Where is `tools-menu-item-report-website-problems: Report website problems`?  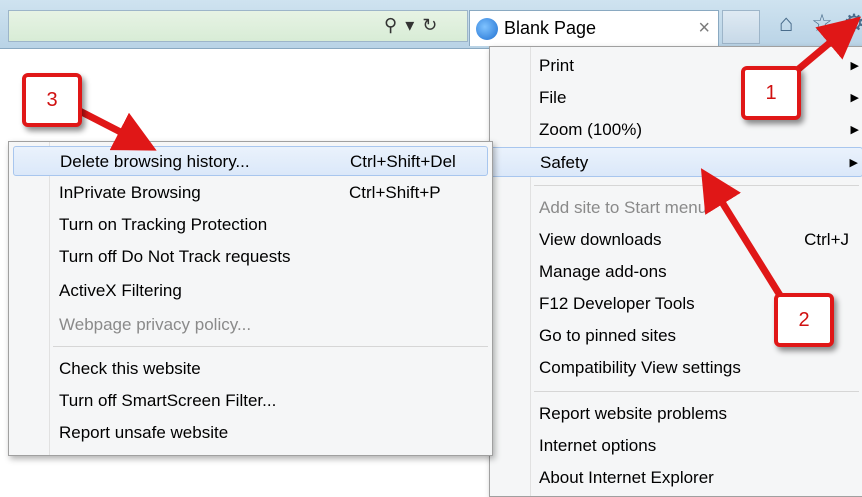
tools-menu-item-report-website-problems: Report website problems is located at coordinates (676, 414).